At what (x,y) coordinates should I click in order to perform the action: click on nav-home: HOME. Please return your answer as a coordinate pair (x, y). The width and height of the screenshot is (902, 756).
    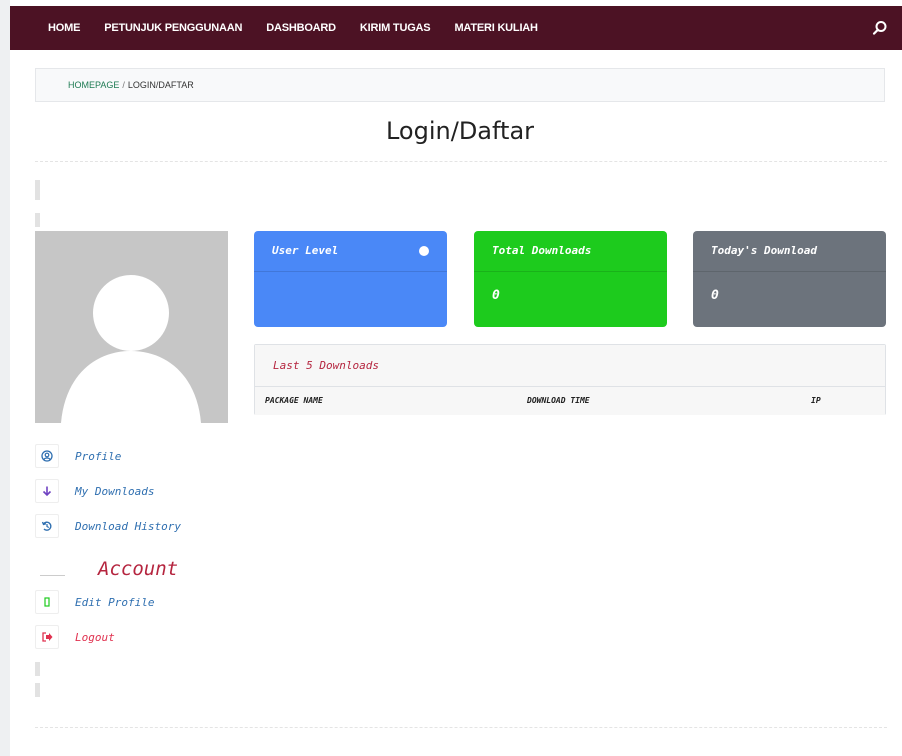
    Looking at the image, I should click on (51, 28).